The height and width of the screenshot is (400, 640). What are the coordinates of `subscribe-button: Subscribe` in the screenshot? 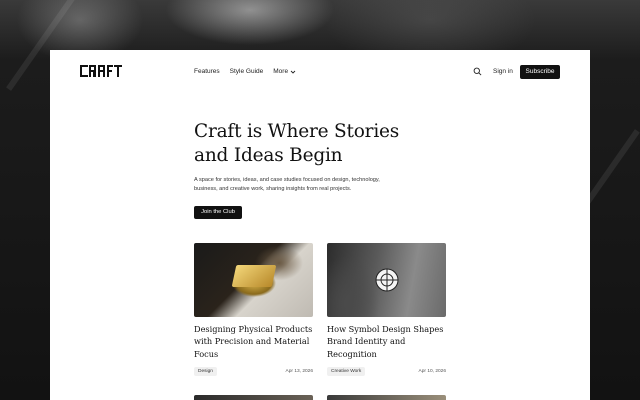 It's located at (540, 72).